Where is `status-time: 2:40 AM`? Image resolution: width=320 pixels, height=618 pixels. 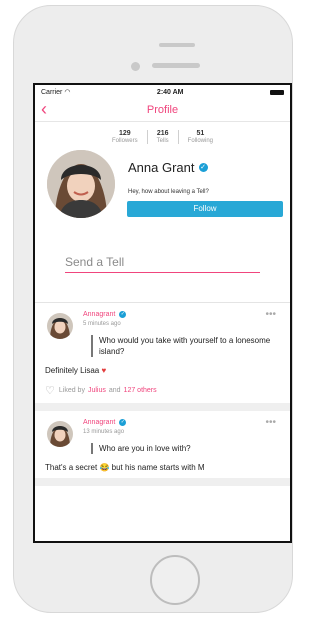 status-time: 2:40 AM is located at coordinates (170, 92).